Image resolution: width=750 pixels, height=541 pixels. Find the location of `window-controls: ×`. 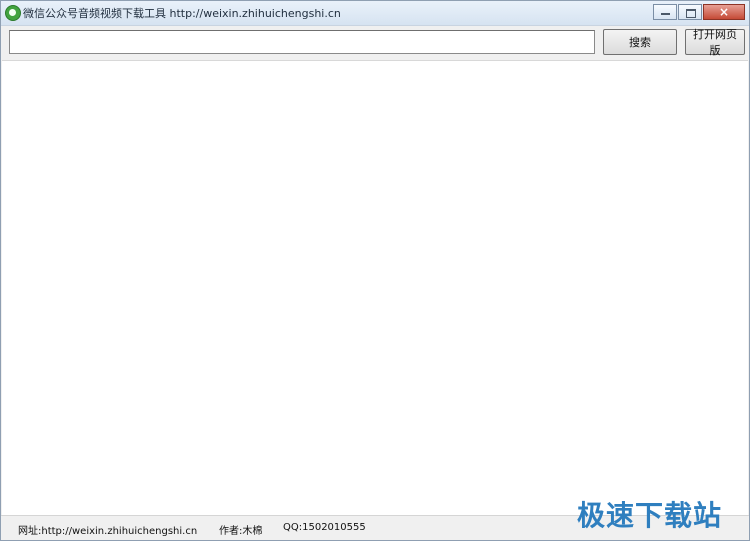

window-controls: × is located at coordinates (699, 12).